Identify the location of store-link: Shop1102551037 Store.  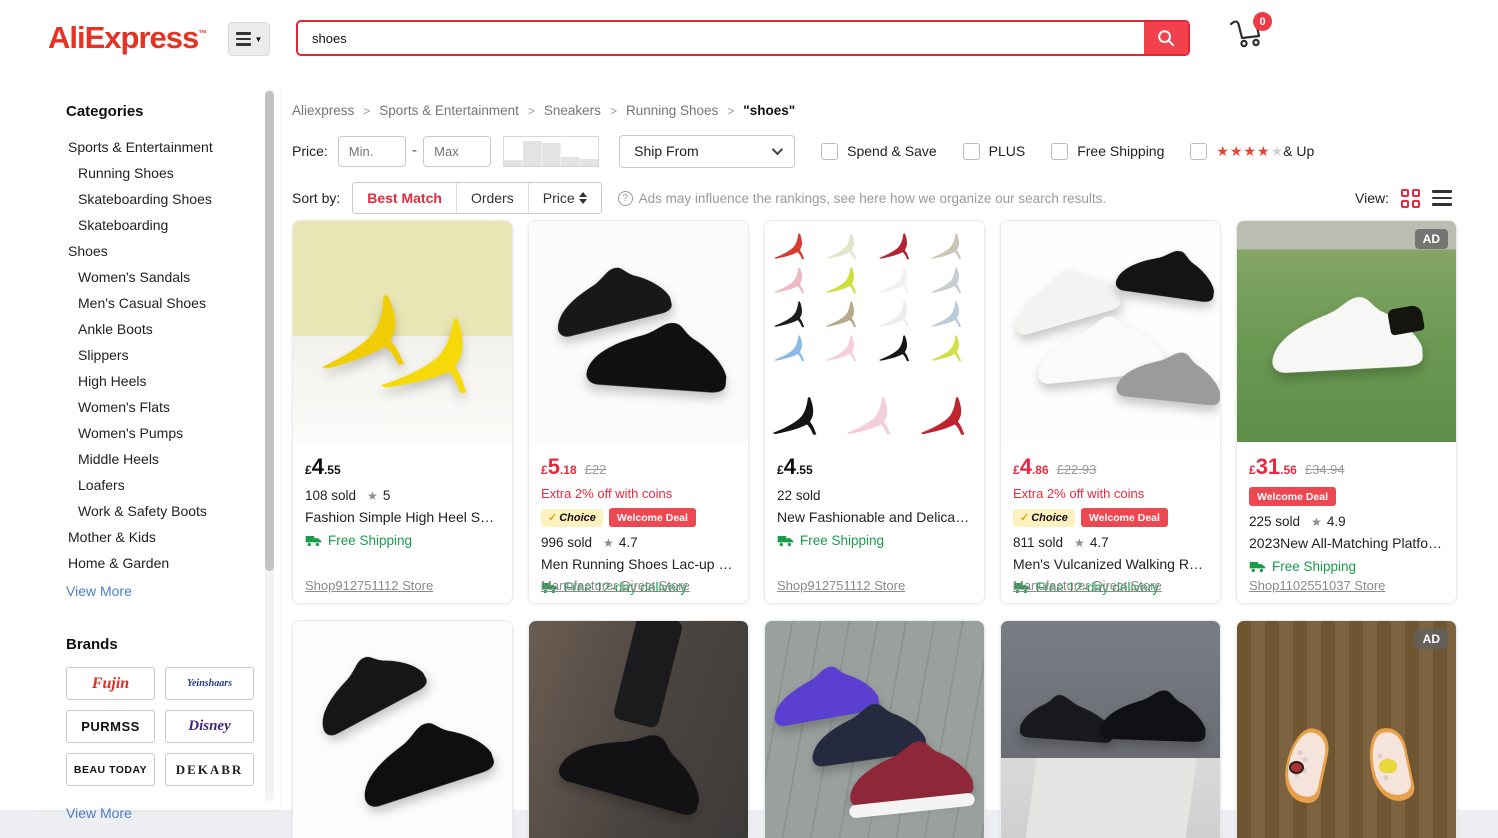
(1317, 585).